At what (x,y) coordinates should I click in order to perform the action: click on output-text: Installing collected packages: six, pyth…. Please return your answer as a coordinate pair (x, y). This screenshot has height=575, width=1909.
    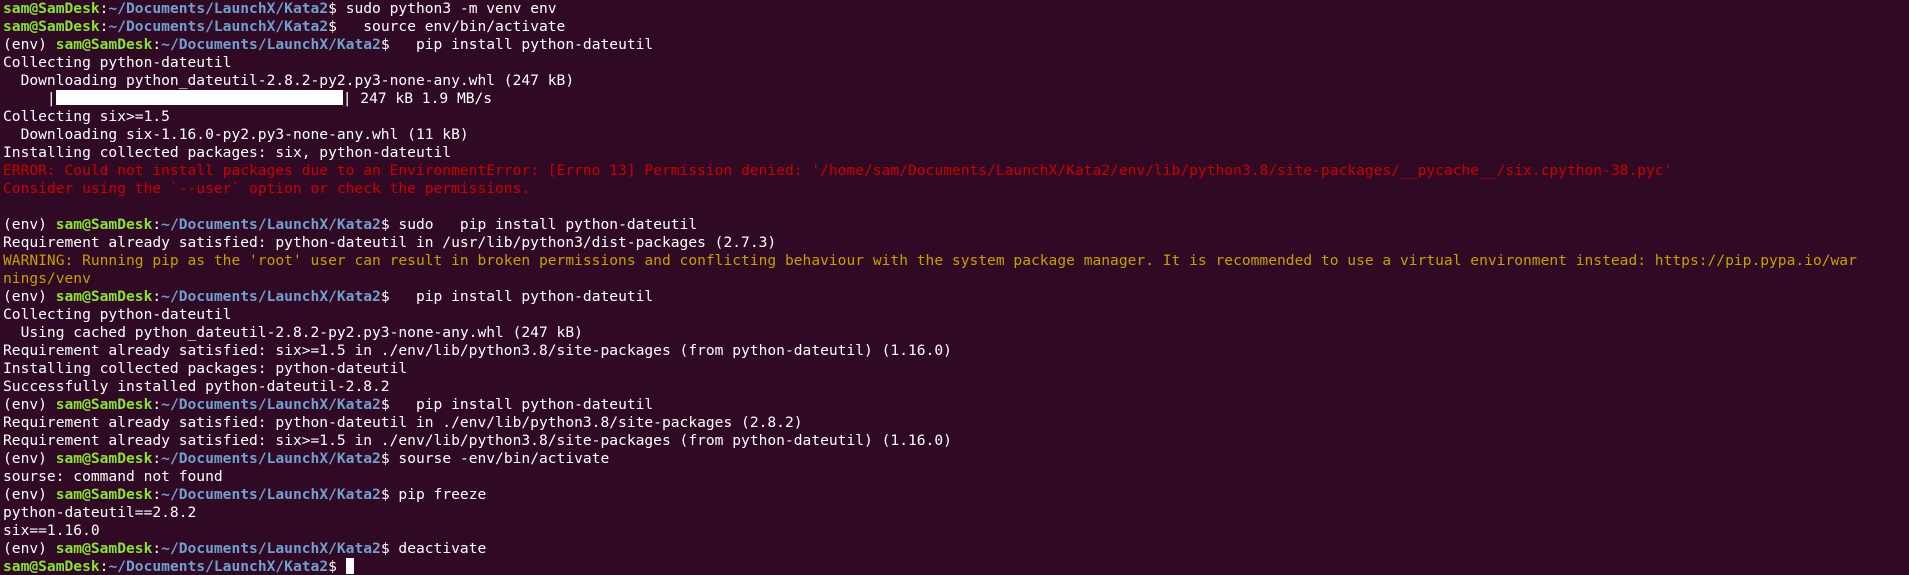
    Looking at the image, I should click on (227, 152).